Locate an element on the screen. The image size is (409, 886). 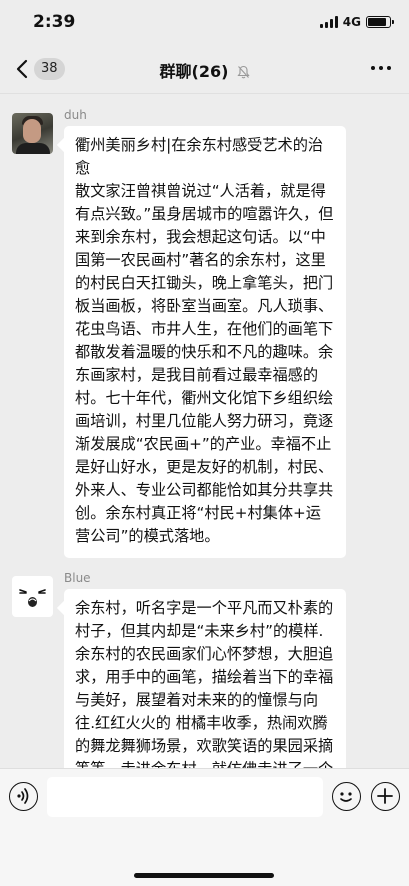
emoji-button is located at coordinates (346, 796).